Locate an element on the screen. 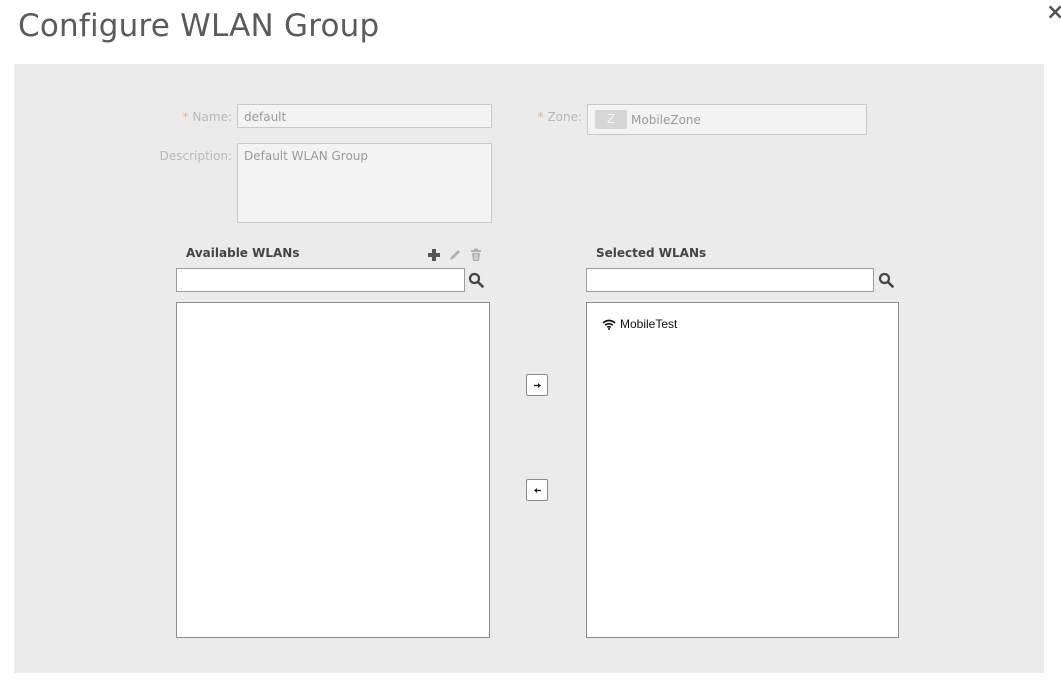 Image resolution: width=1061 pixels, height=689 pixels. arrow-left-icon is located at coordinates (537, 490).